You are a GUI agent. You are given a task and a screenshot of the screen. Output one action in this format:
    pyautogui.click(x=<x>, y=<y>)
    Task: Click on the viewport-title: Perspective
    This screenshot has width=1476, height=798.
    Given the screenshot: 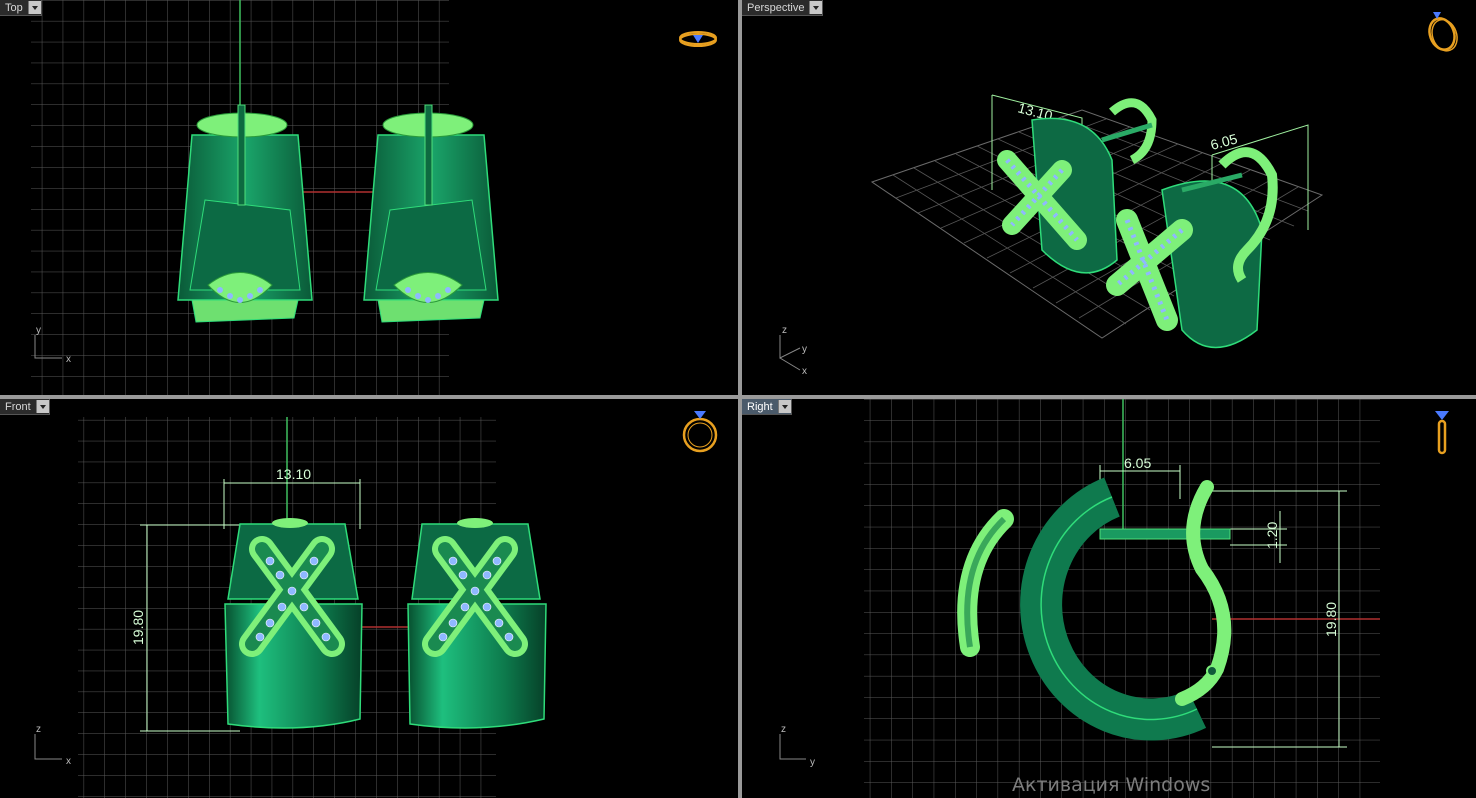 What is the action you would take?
    pyautogui.click(x=776, y=7)
    